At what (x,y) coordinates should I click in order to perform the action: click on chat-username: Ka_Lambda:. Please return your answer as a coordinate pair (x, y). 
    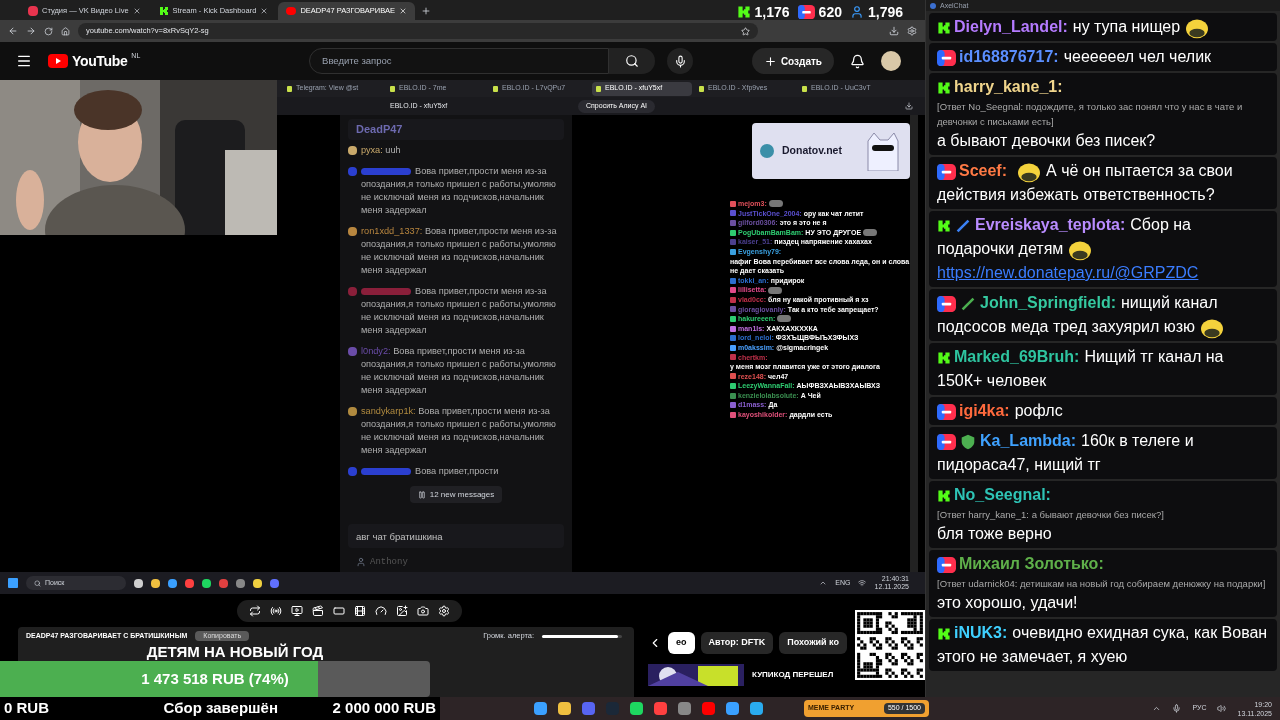
    Looking at the image, I should click on (1028, 440).